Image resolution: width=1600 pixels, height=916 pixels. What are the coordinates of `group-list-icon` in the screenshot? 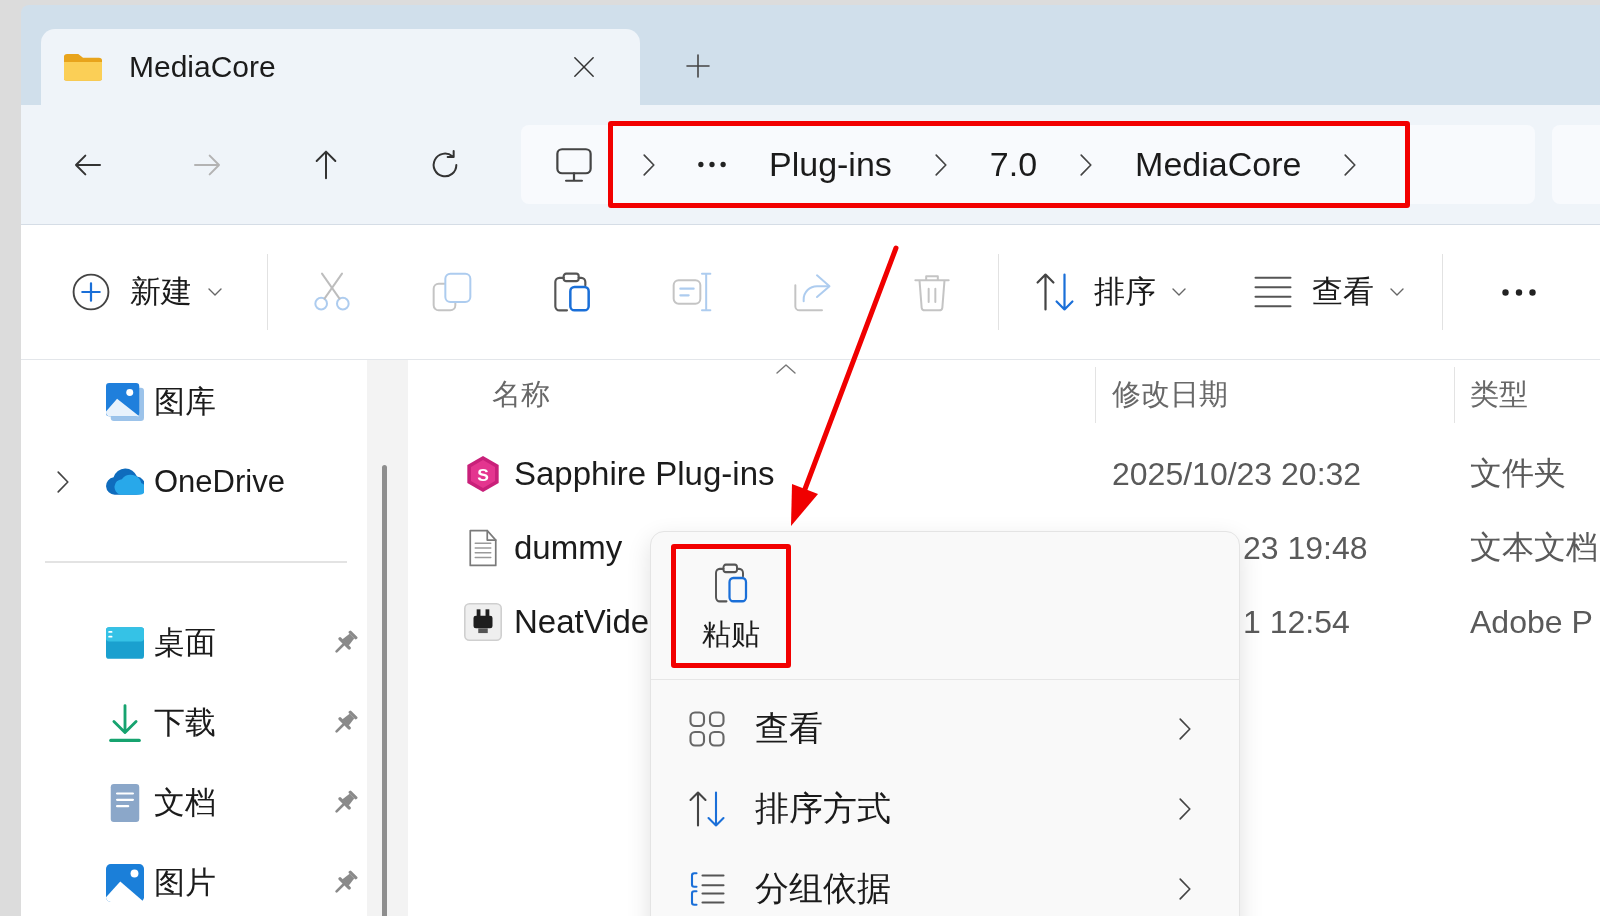 It's located at (707, 889).